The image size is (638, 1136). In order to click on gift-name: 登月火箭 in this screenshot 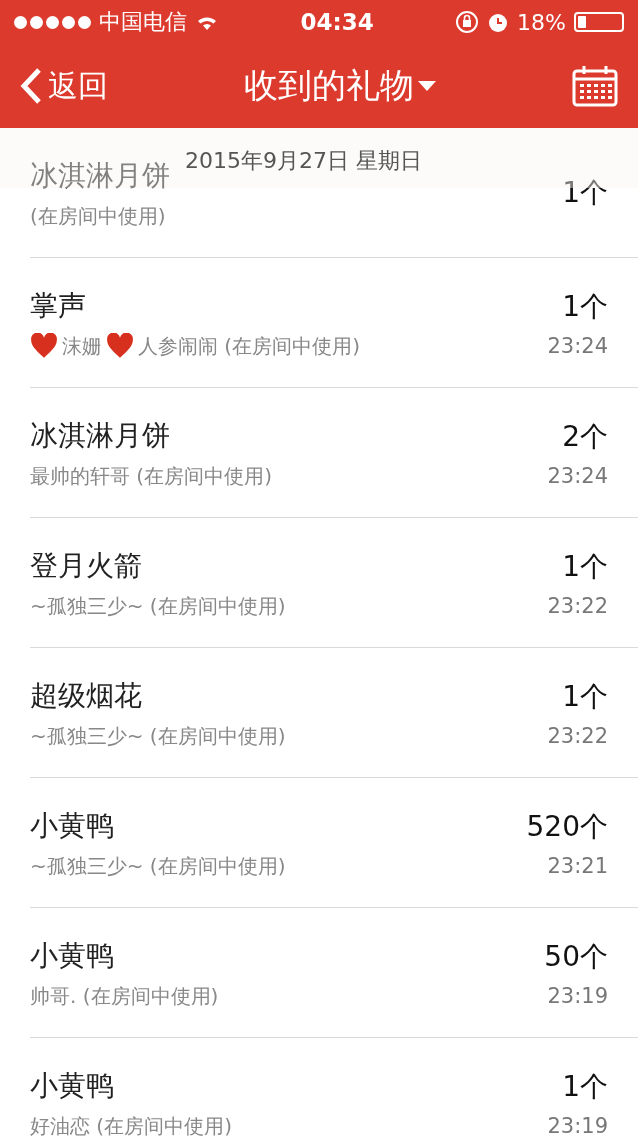, I will do `click(86, 565)`.